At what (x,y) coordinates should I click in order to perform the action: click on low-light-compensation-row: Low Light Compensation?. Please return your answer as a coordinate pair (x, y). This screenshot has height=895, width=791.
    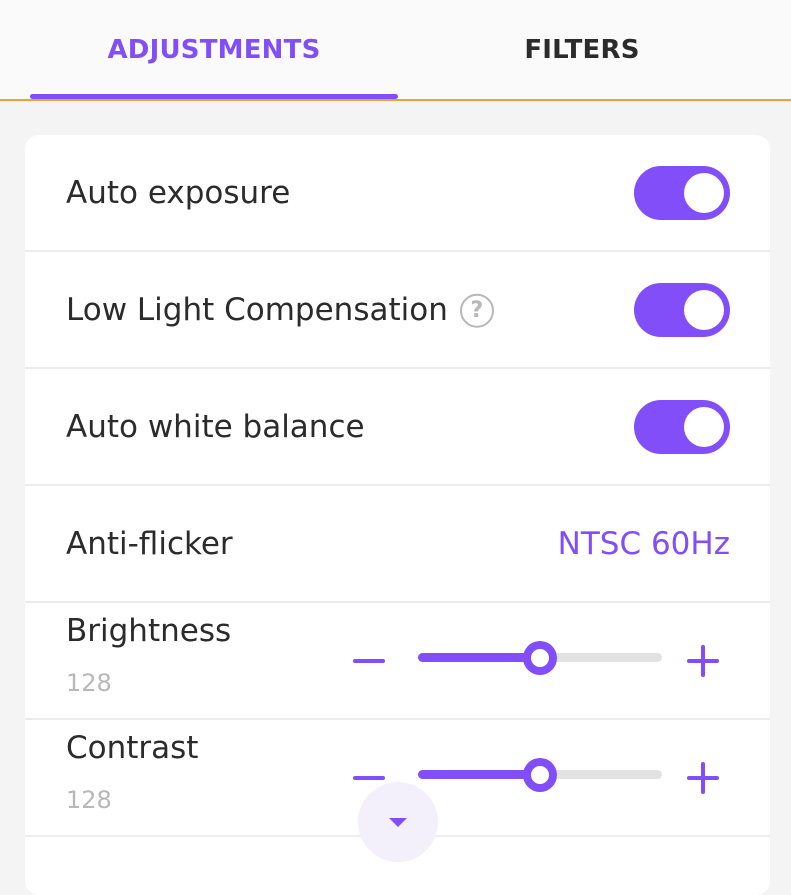
    Looking at the image, I should click on (397, 310).